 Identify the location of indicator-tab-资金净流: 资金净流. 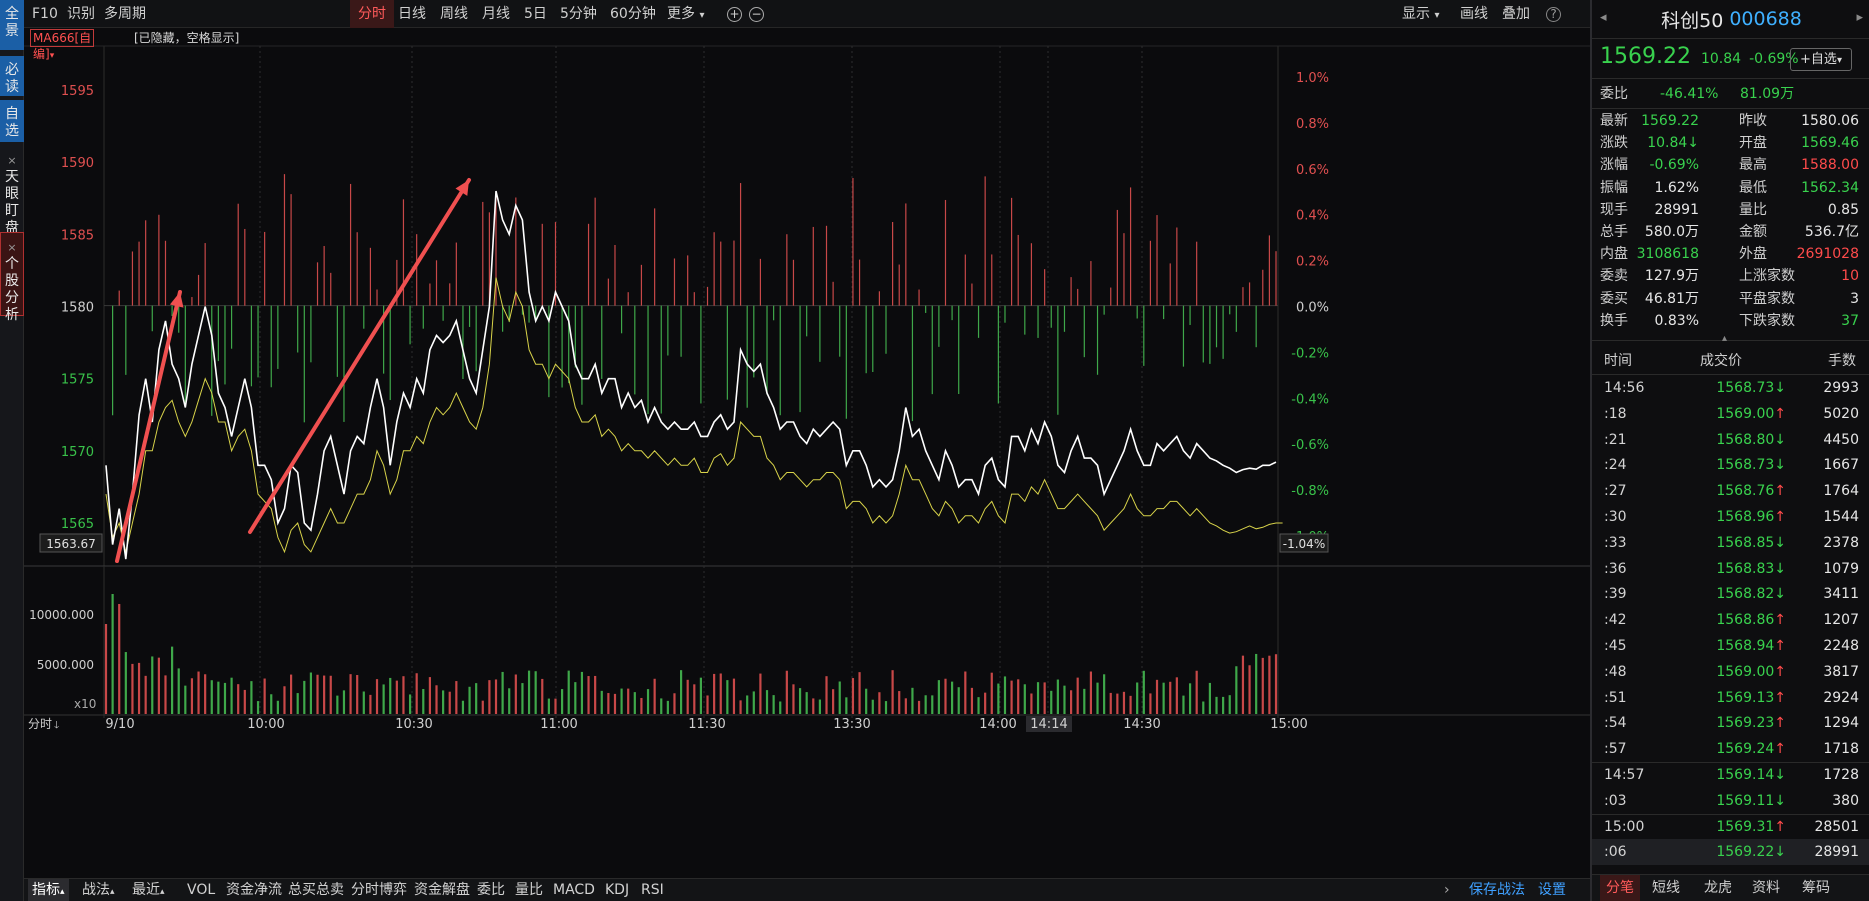
(254, 890).